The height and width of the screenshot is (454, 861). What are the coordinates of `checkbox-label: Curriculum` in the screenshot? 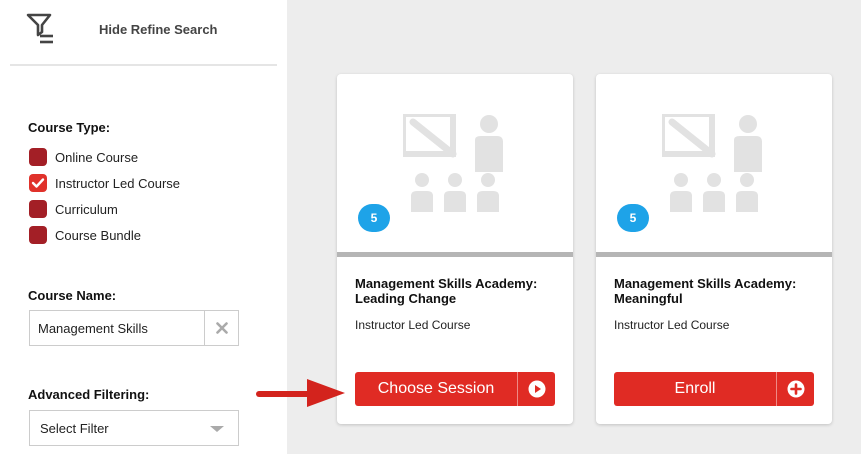 It's located at (86, 209).